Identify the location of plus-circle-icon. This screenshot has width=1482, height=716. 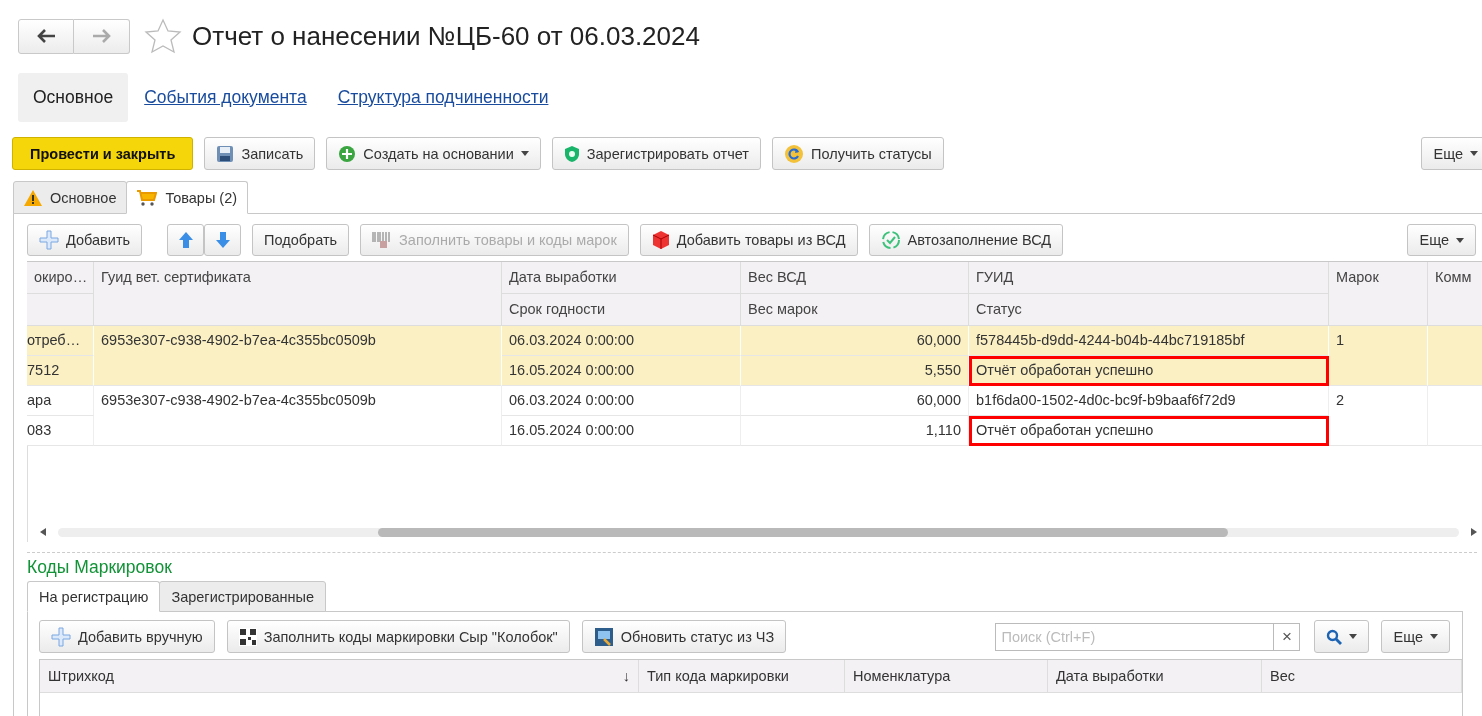
(347, 153).